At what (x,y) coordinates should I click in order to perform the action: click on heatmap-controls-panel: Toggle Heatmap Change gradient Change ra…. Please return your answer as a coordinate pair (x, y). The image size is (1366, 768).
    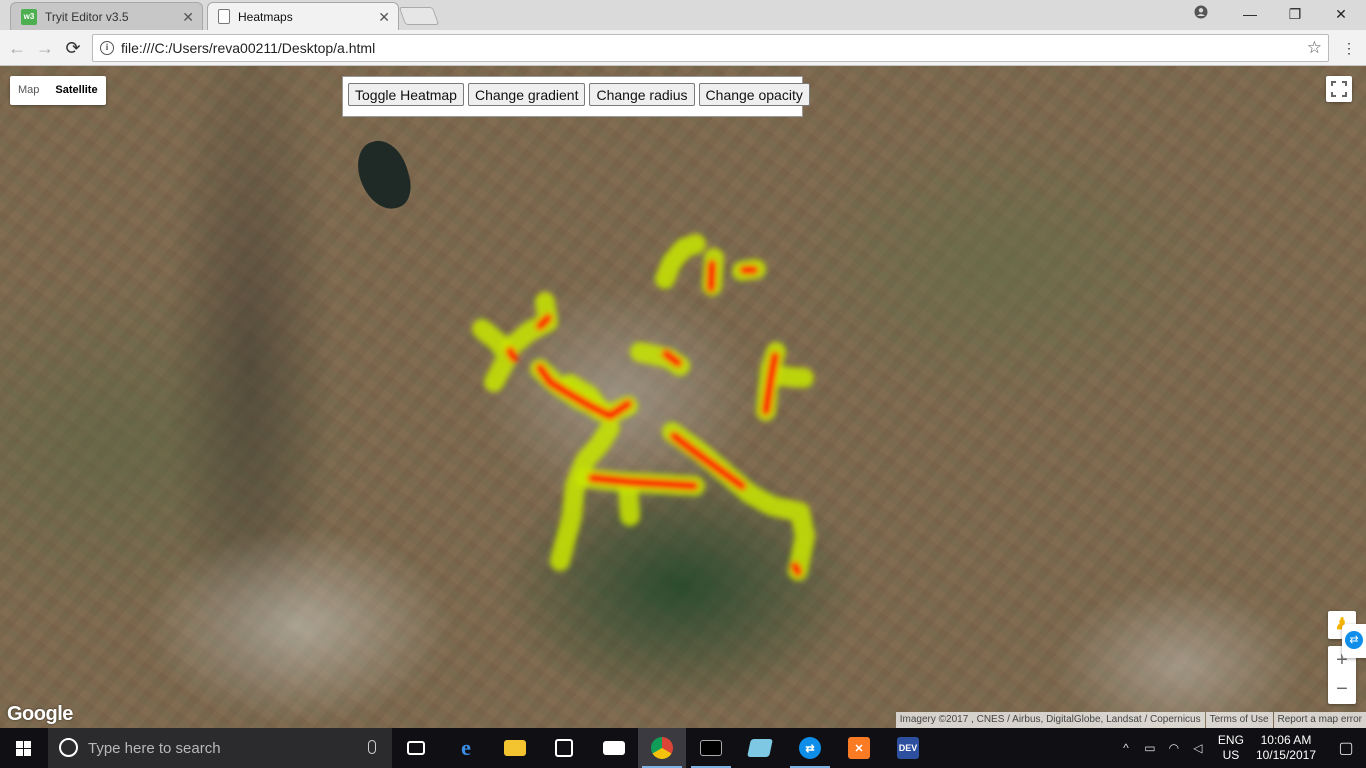
    Looking at the image, I should click on (576, 96).